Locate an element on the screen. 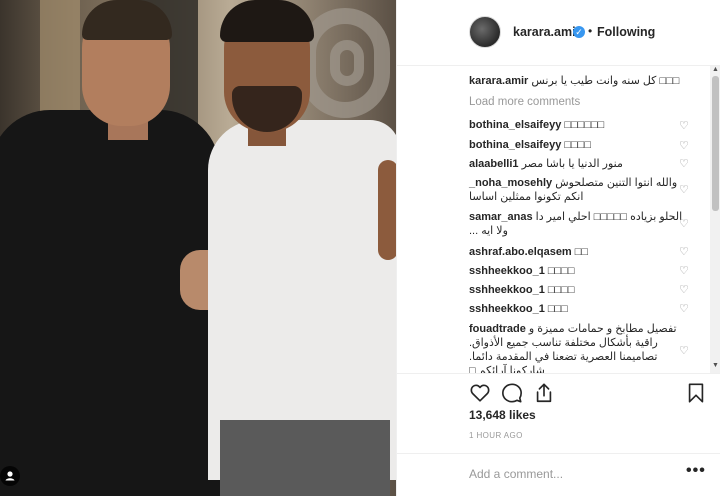 The height and width of the screenshot is (496, 720). caption-username: karara.amir is located at coordinates (498, 81).